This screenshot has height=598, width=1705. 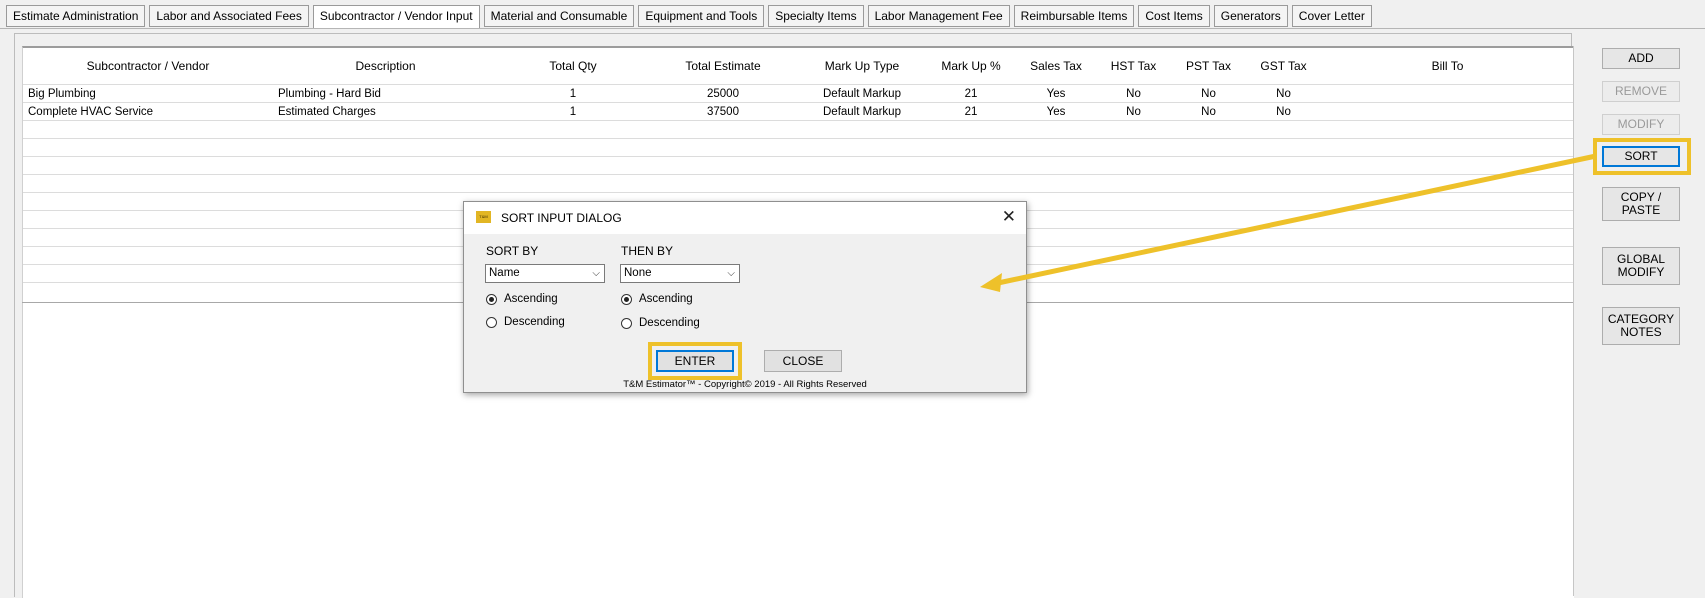 I want to click on annotation-arrow, so click(x=1288, y=222).